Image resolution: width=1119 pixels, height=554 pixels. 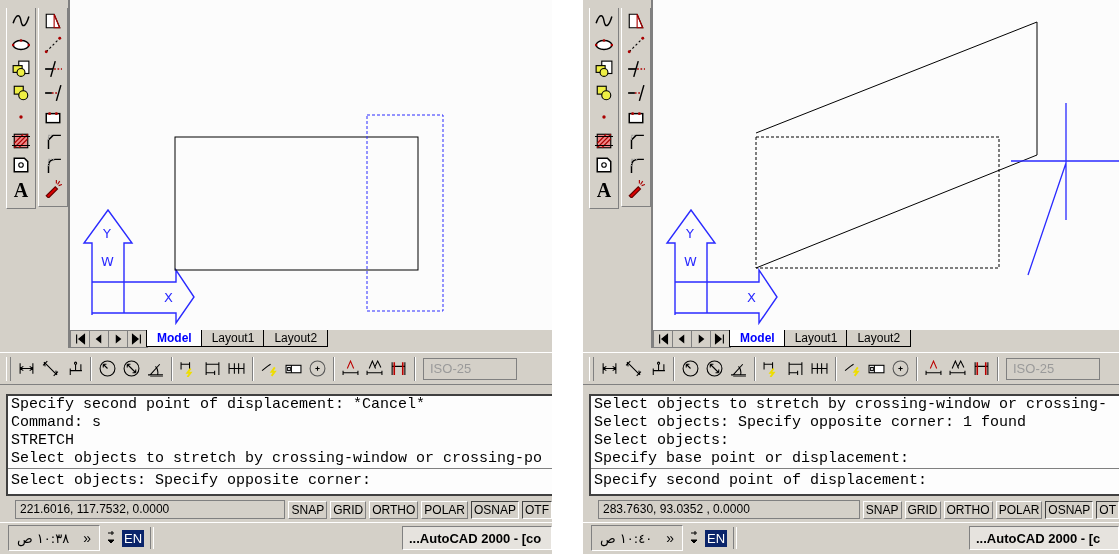 I want to click on clock-text: ١٠:٤٠ ص, so click(x=626, y=538).